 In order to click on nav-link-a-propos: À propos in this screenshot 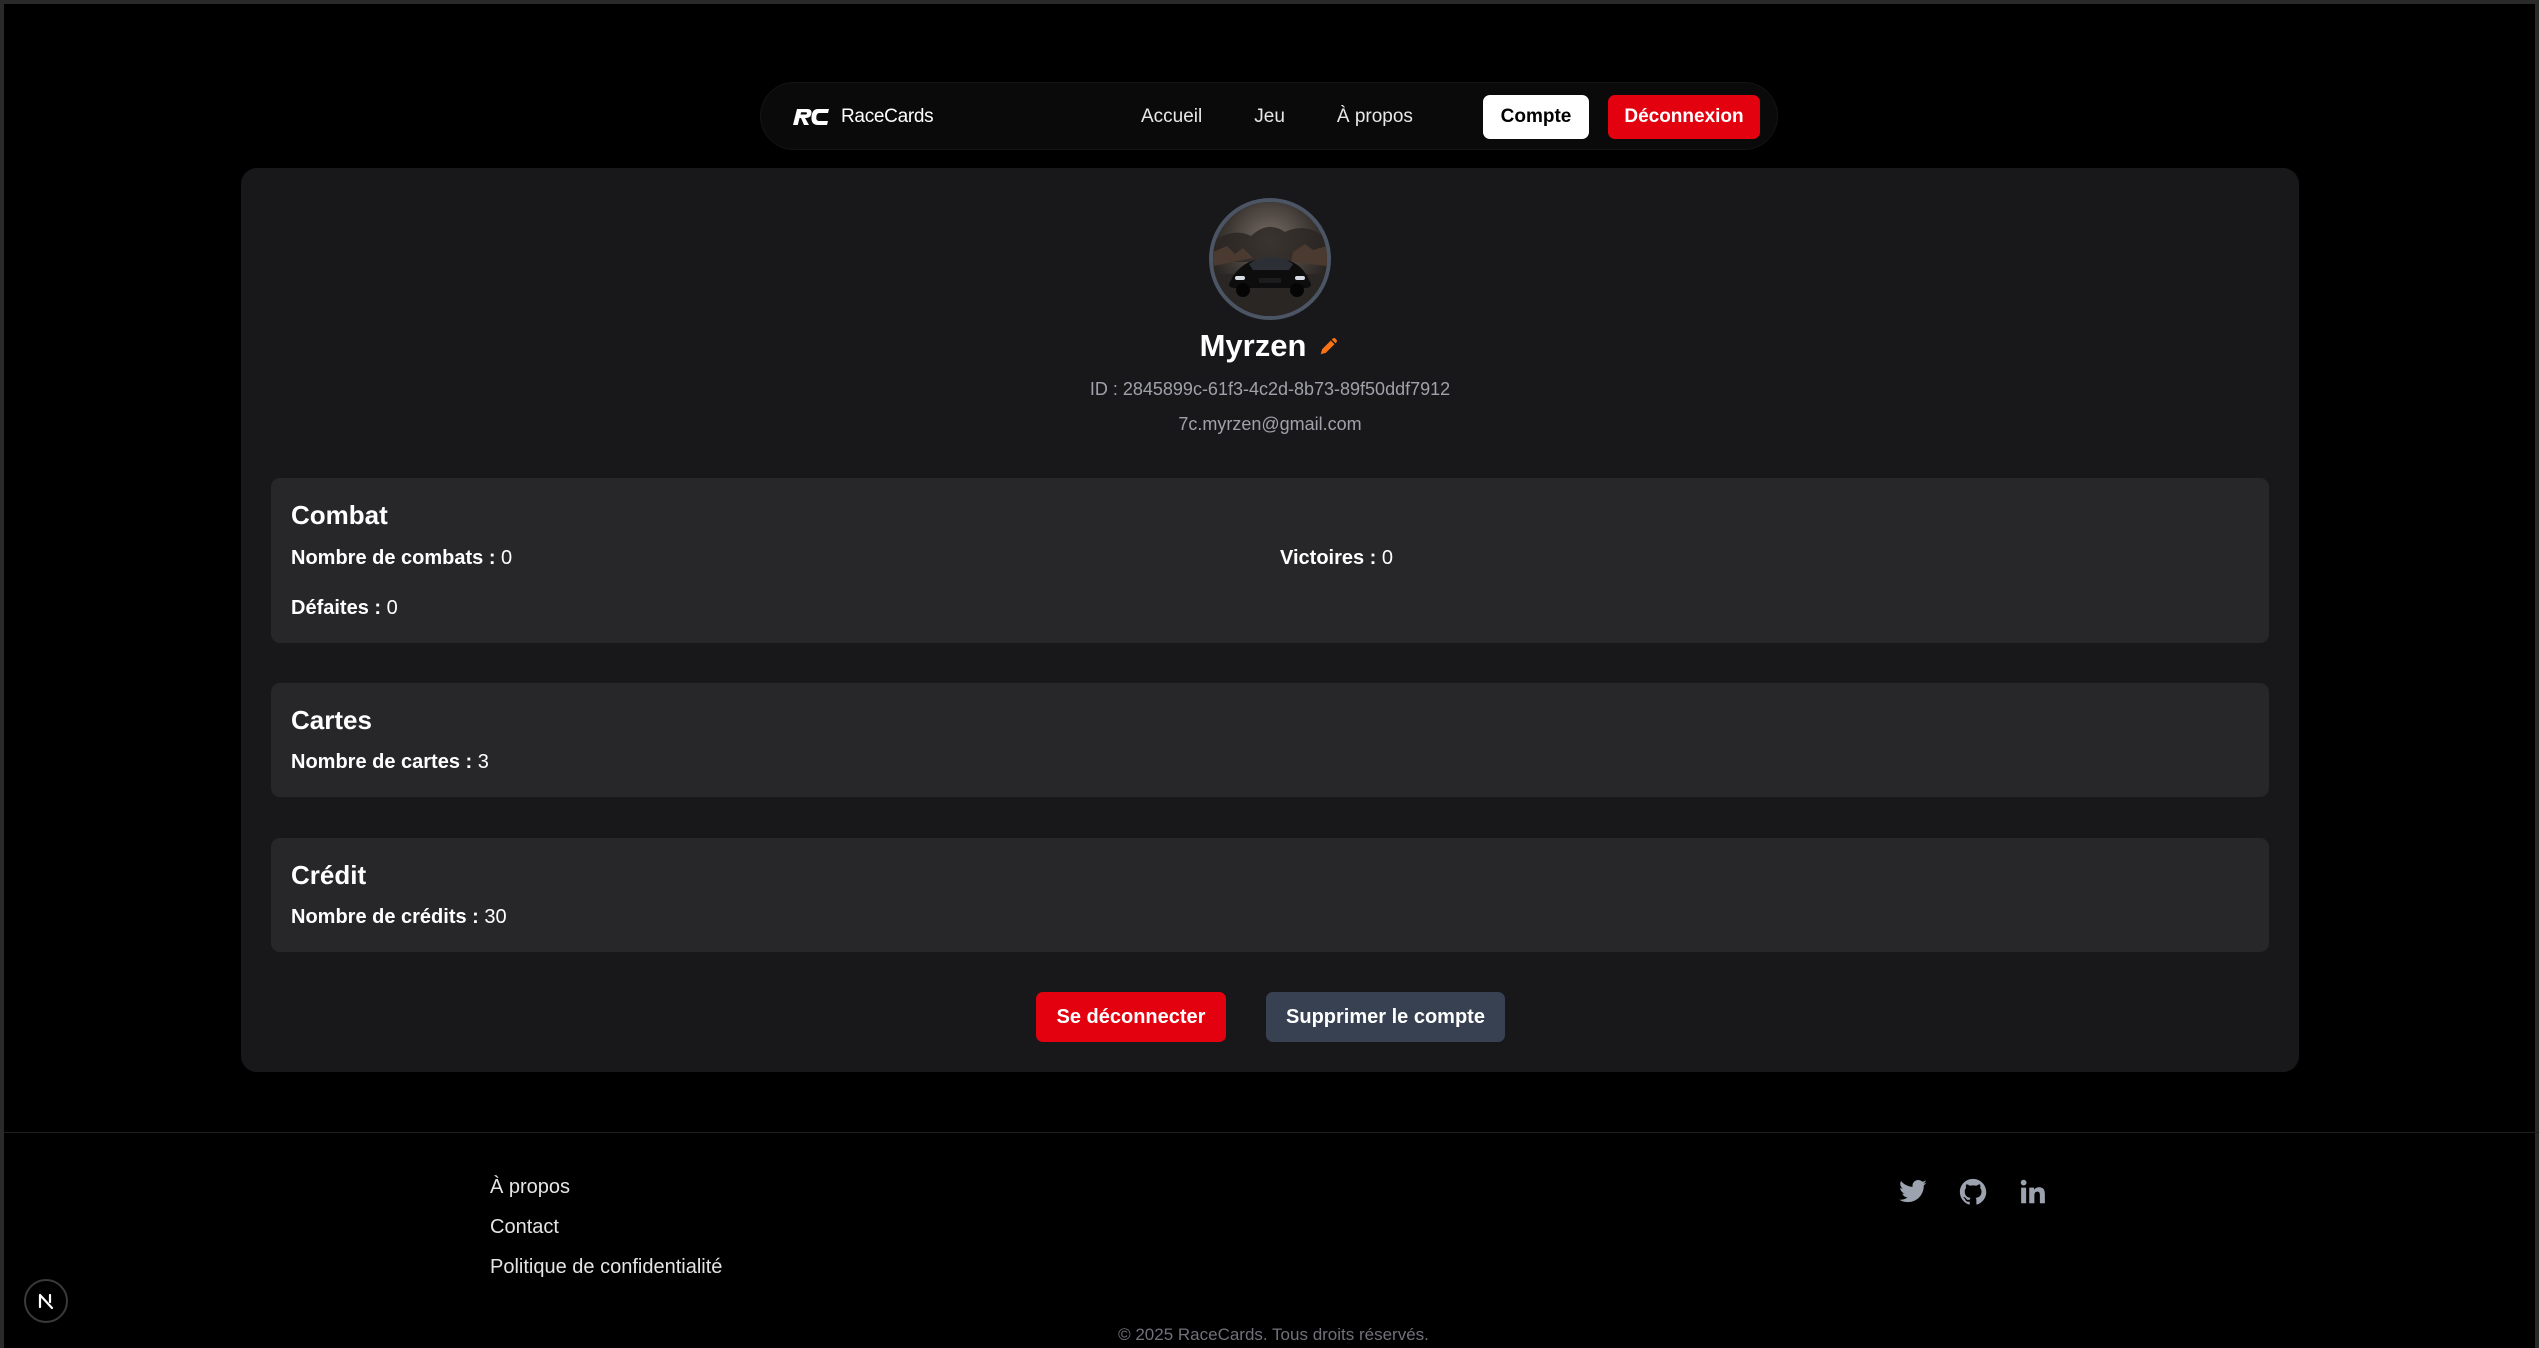, I will do `click(1375, 117)`.